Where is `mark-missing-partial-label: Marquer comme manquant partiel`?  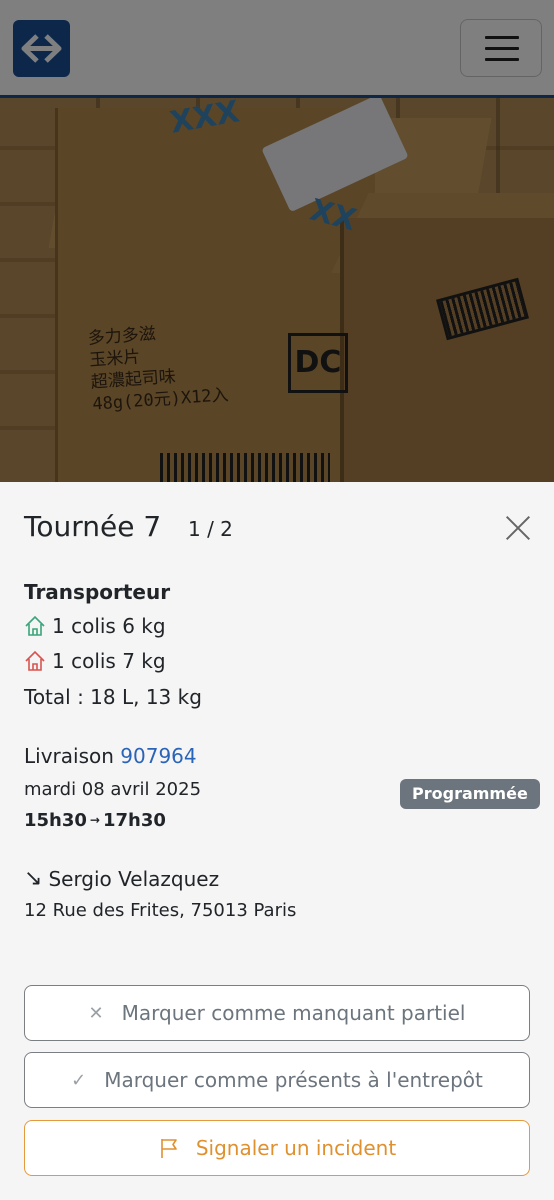 mark-missing-partial-label: Marquer comme manquant partiel is located at coordinates (293, 1013).